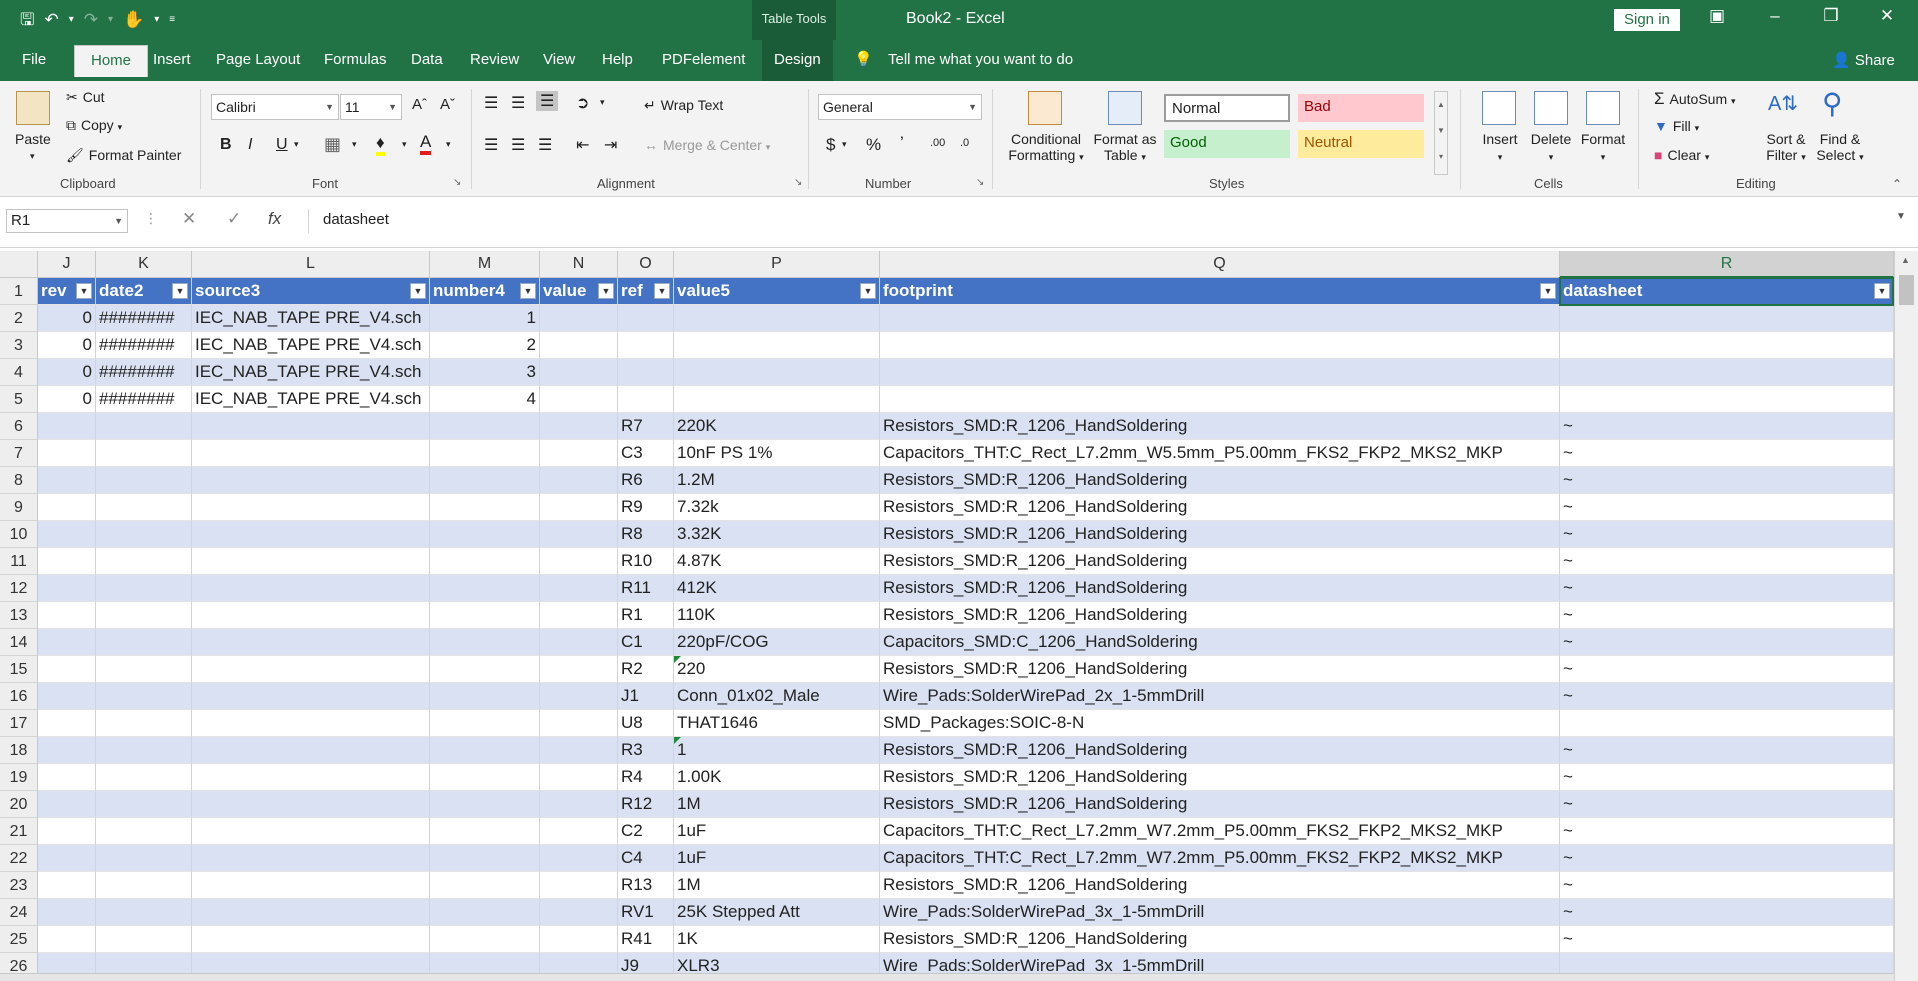  What do you see at coordinates (559, 59) in the screenshot?
I see `tab-view: View` at bounding box center [559, 59].